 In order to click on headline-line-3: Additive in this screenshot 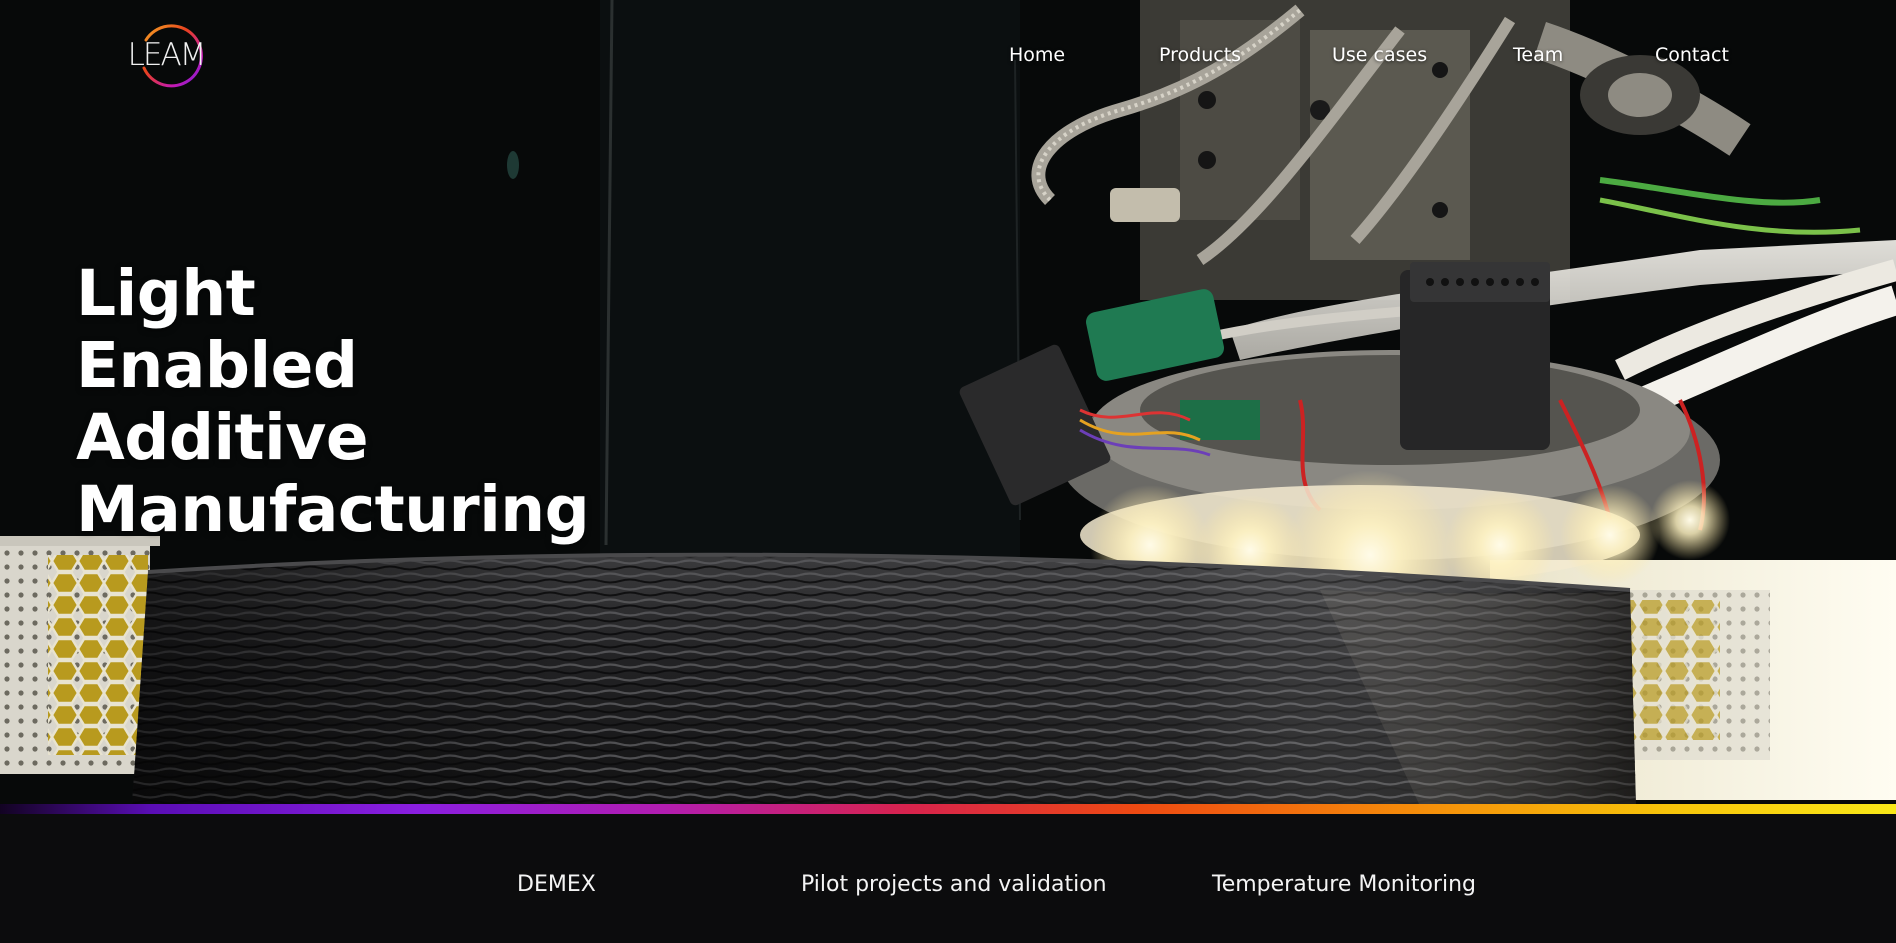, I will do `click(222, 437)`.